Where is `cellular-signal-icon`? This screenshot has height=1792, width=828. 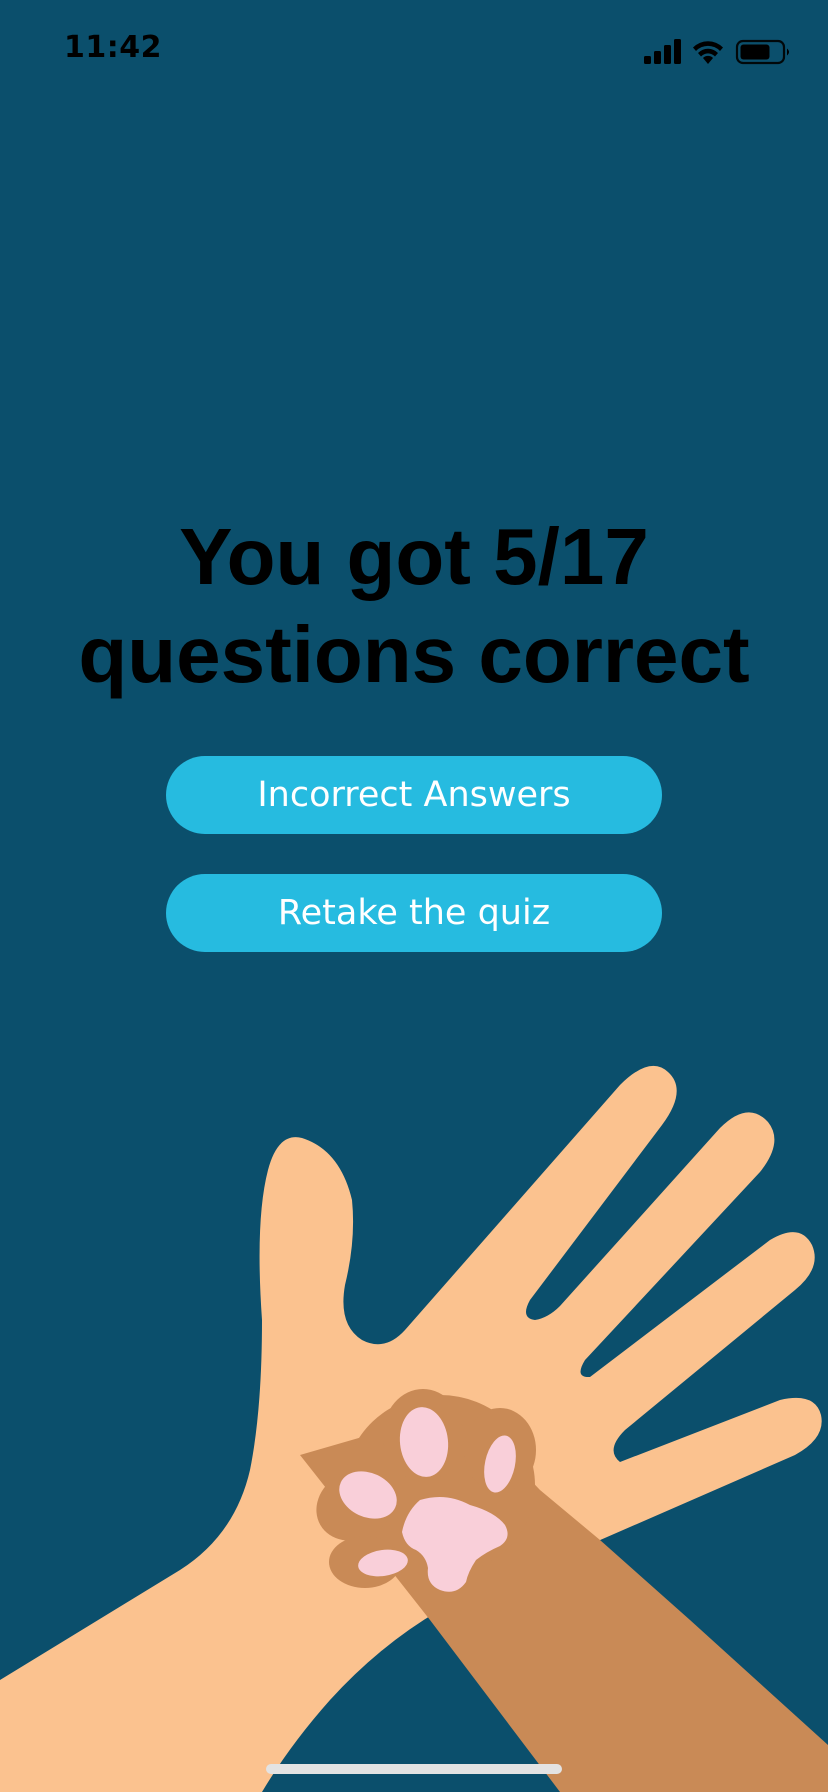 cellular-signal-icon is located at coordinates (662, 51).